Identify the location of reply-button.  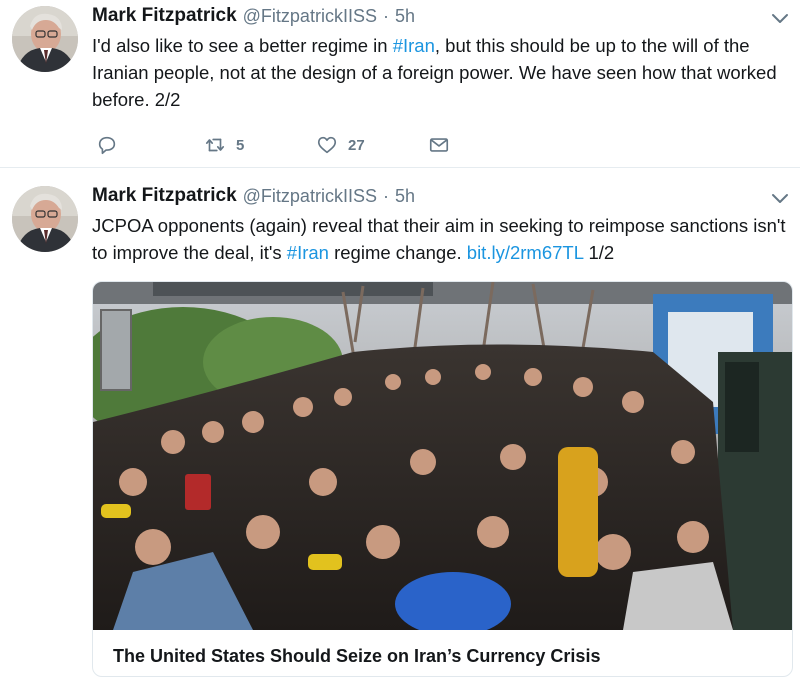
(107, 145).